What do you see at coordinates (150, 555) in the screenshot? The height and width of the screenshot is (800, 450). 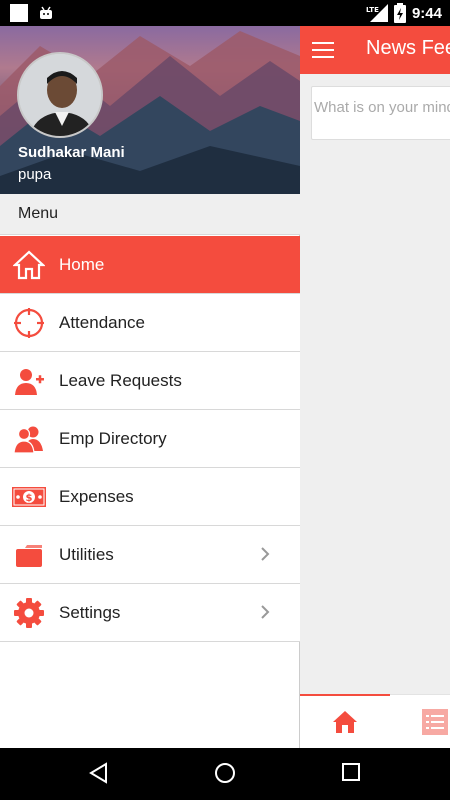 I see `menu-item-utilities: Utilities` at bounding box center [150, 555].